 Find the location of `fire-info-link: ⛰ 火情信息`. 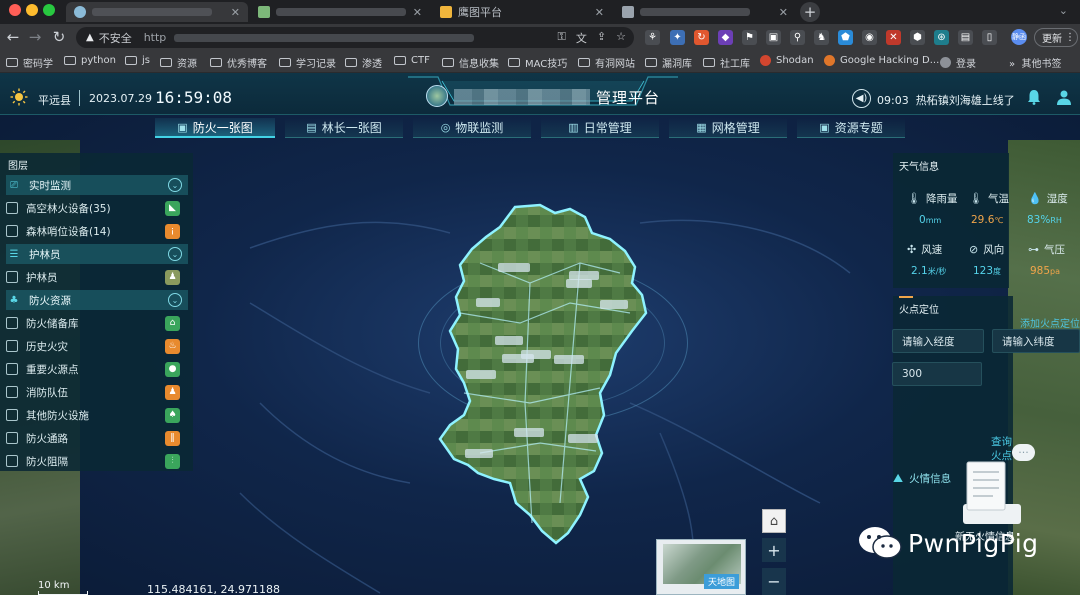

fire-info-link: ⛰ 火情信息 is located at coordinates (922, 478).